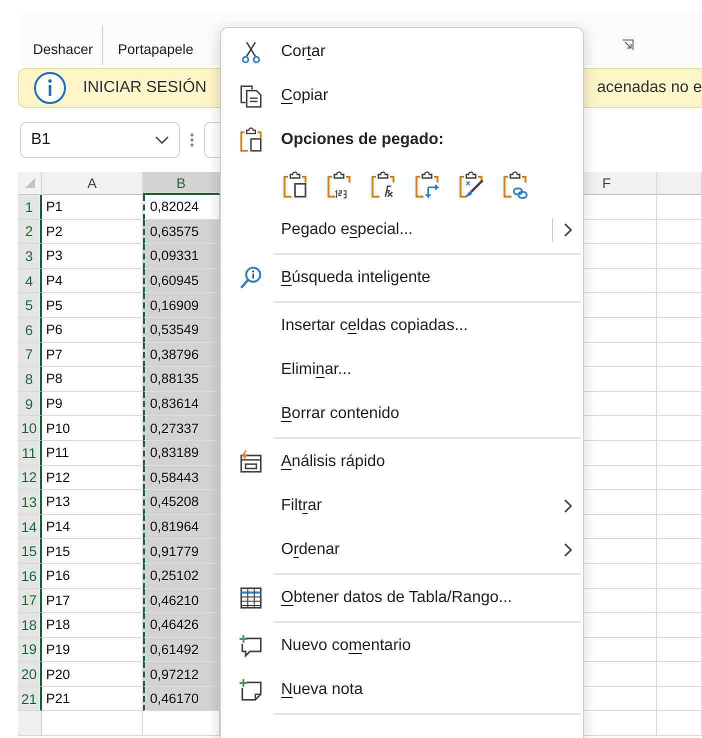 This screenshot has width=702, height=738. I want to click on menu-item: Cortar, so click(402, 52).